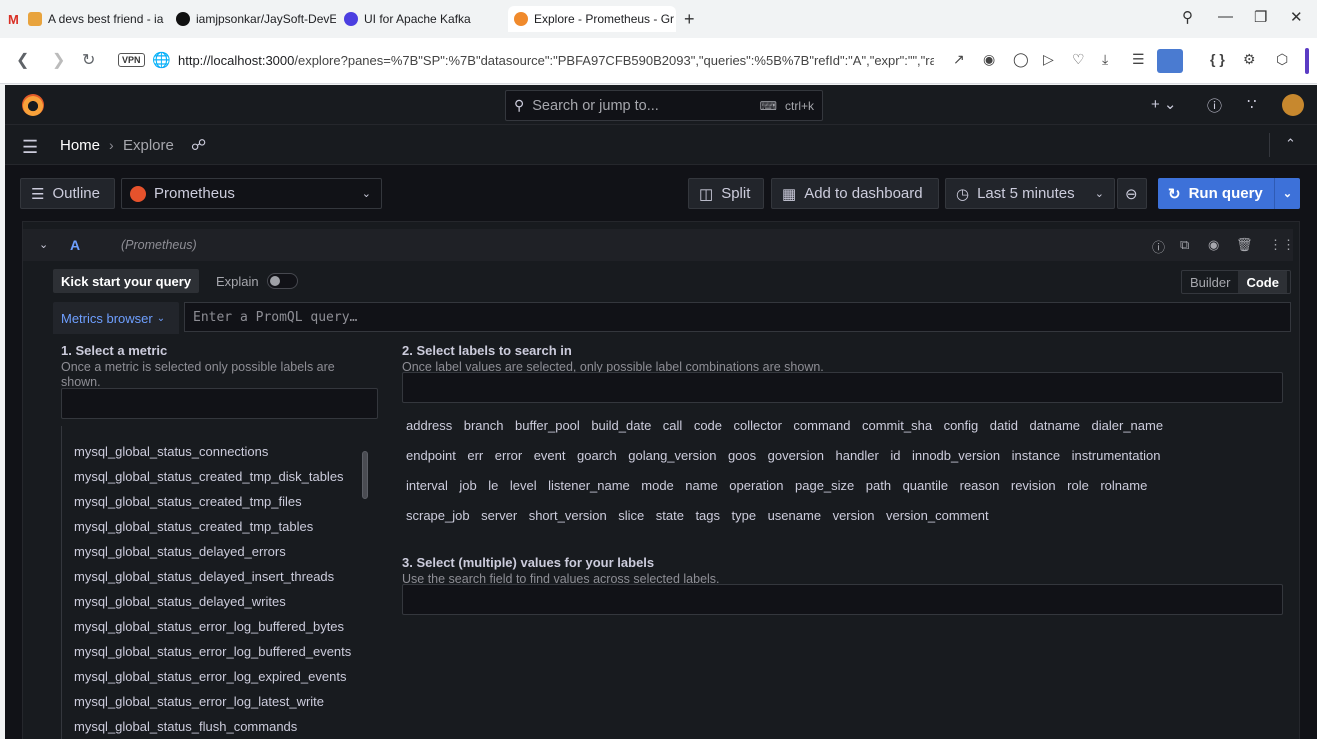 The image size is (1317, 739). I want to click on label-chip: name, so click(701, 485).